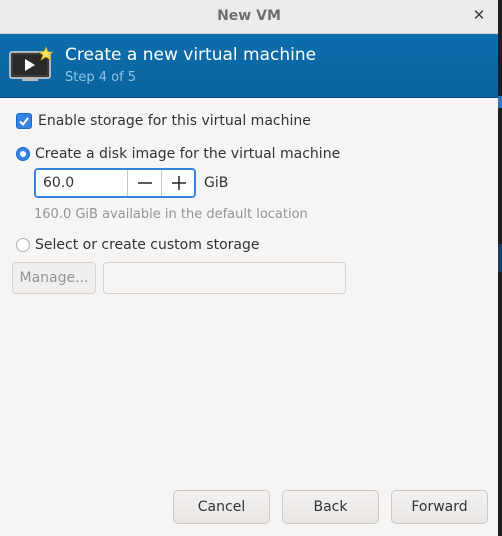 The height and width of the screenshot is (536, 502). What do you see at coordinates (221, 507) in the screenshot?
I see `cancel-button: Cancel` at bounding box center [221, 507].